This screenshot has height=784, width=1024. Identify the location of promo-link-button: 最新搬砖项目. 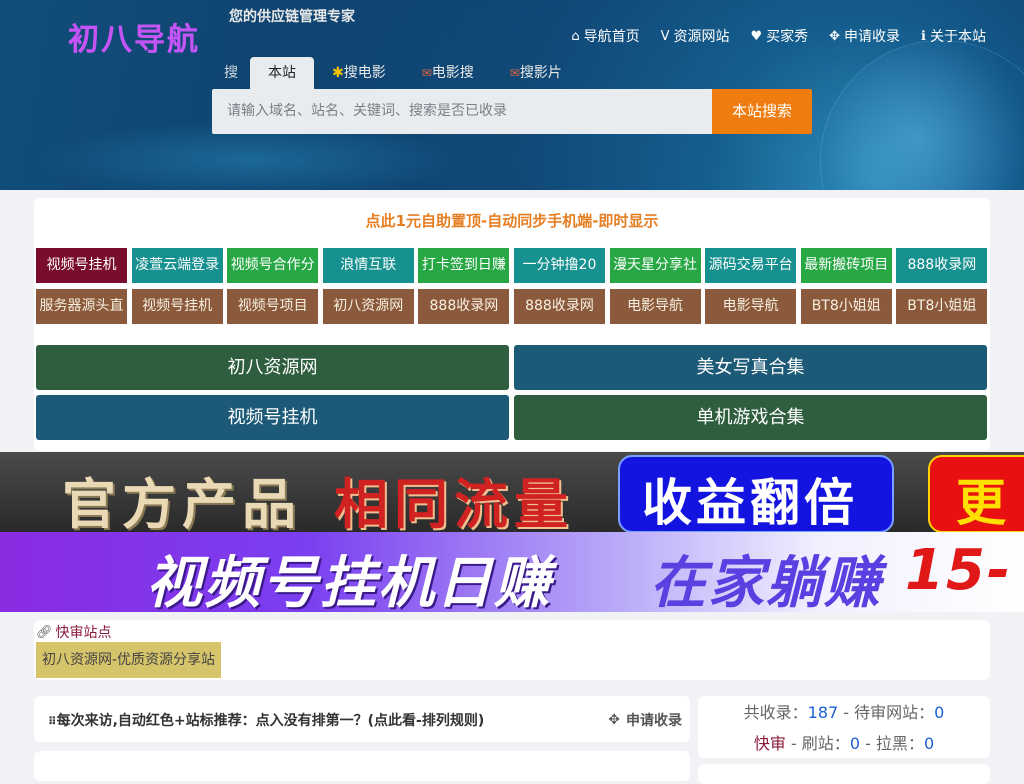
(846, 265).